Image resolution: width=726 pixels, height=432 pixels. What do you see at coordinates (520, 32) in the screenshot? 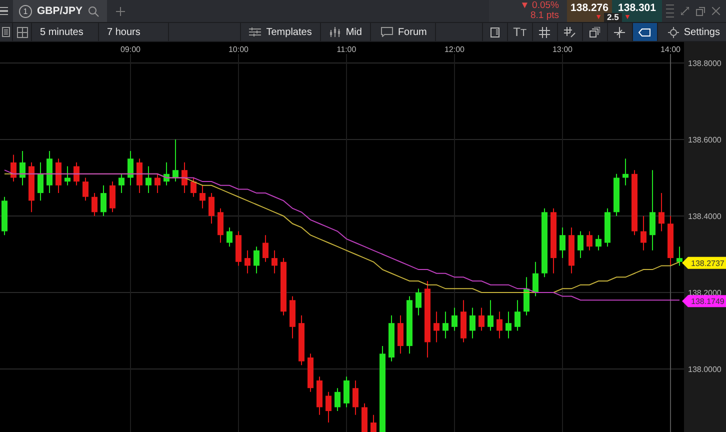
I see `text-size-button: TT` at bounding box center [520, 32].